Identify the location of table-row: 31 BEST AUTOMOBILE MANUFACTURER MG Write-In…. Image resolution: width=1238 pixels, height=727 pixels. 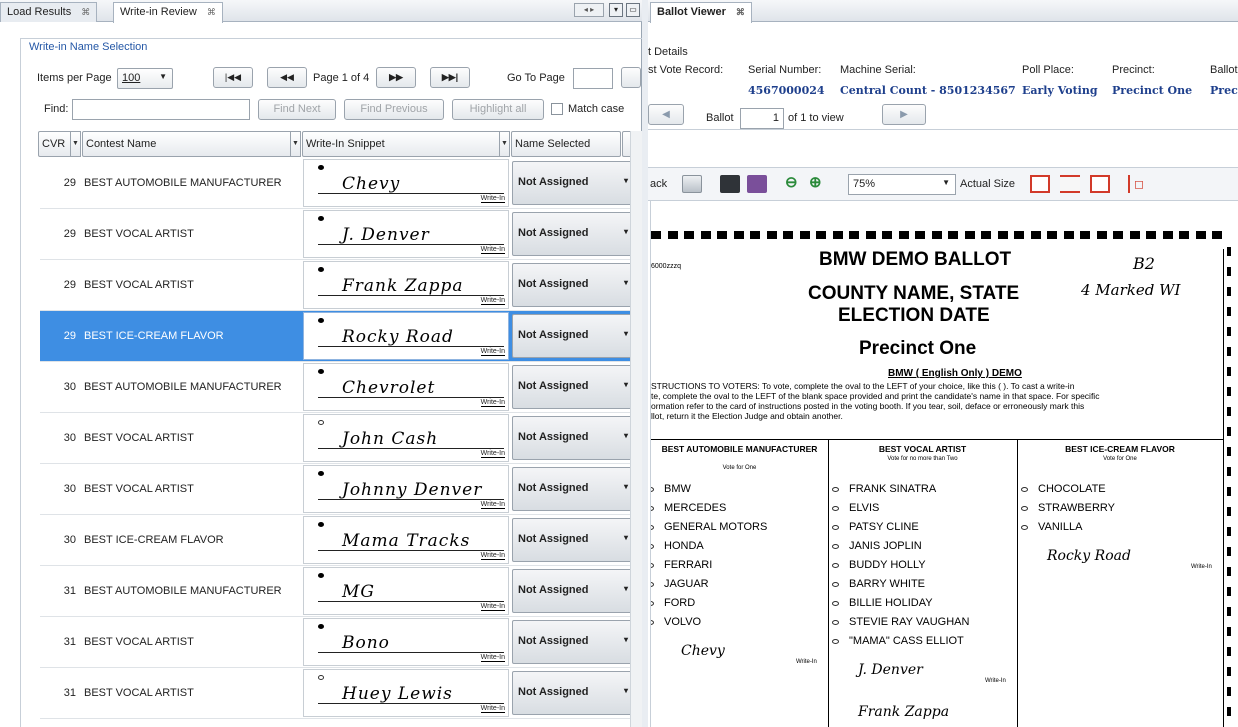
(335, 591).